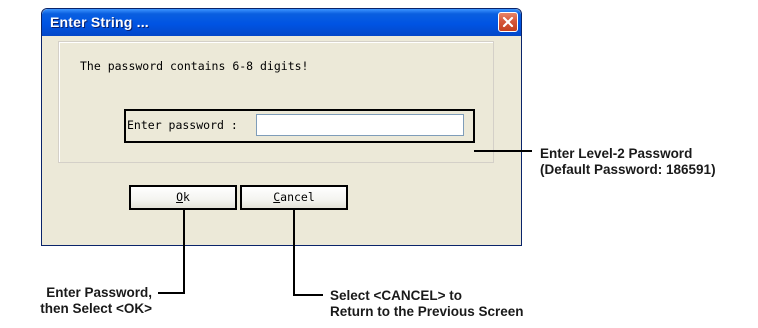 The width and height of the screenshot is (758, 328). Describe the element at coordinates (179, 197) in the screenshot. I see `ok-mnemonic: O` at that location.